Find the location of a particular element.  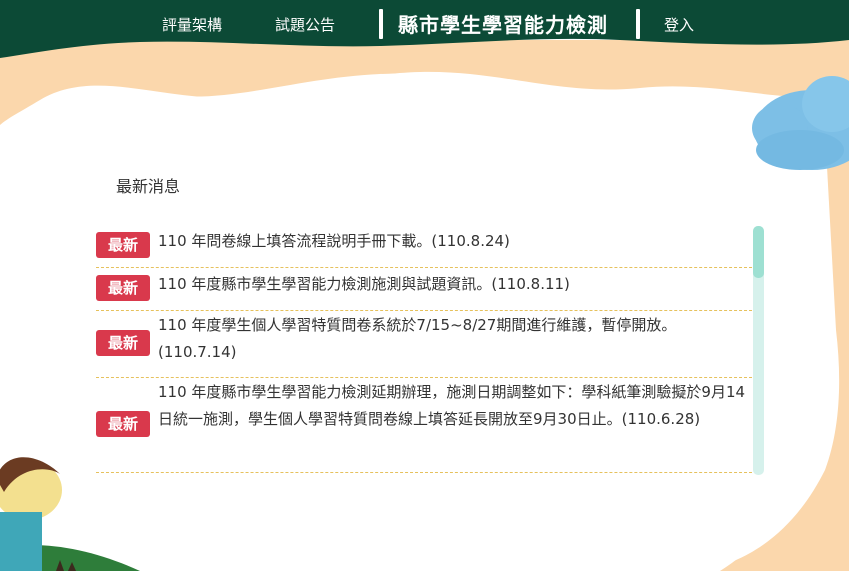

nav-item-framework: 評量架構 is located at coordinates (192, 24).